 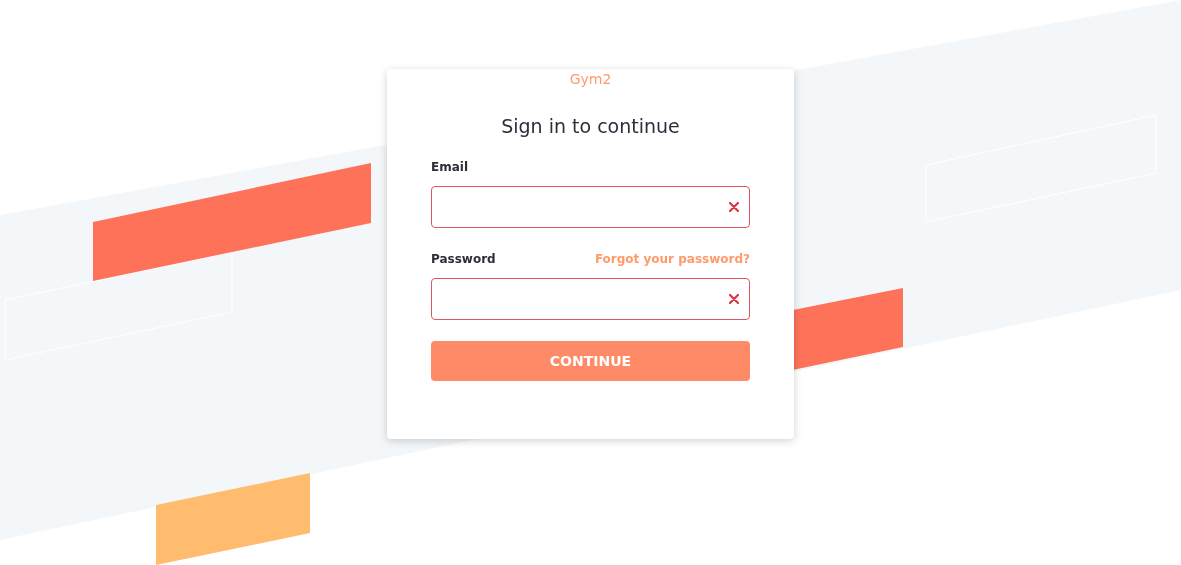 I want to click on brand-logo: Gym2, so click(x=590, y=79).